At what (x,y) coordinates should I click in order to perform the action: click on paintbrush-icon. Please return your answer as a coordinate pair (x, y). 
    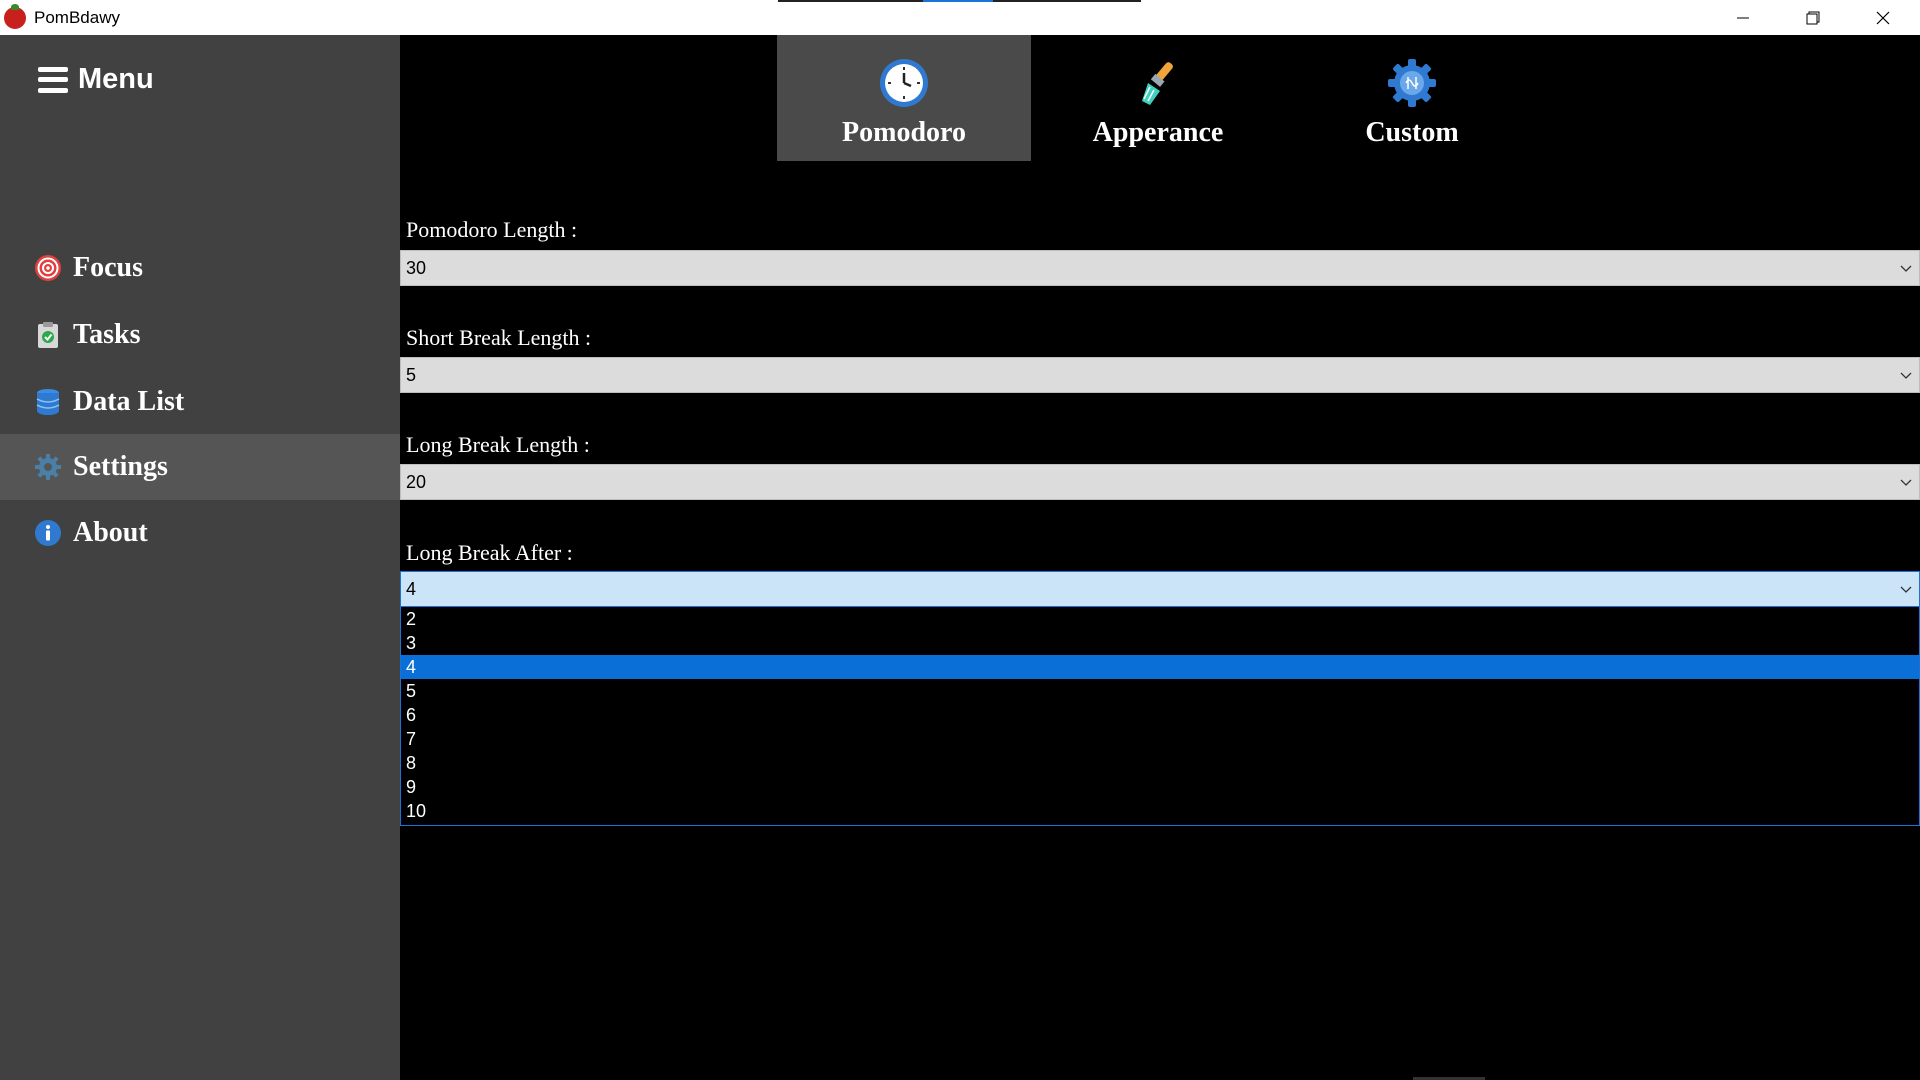
    Looking at the image, I should click on (1157, 83).